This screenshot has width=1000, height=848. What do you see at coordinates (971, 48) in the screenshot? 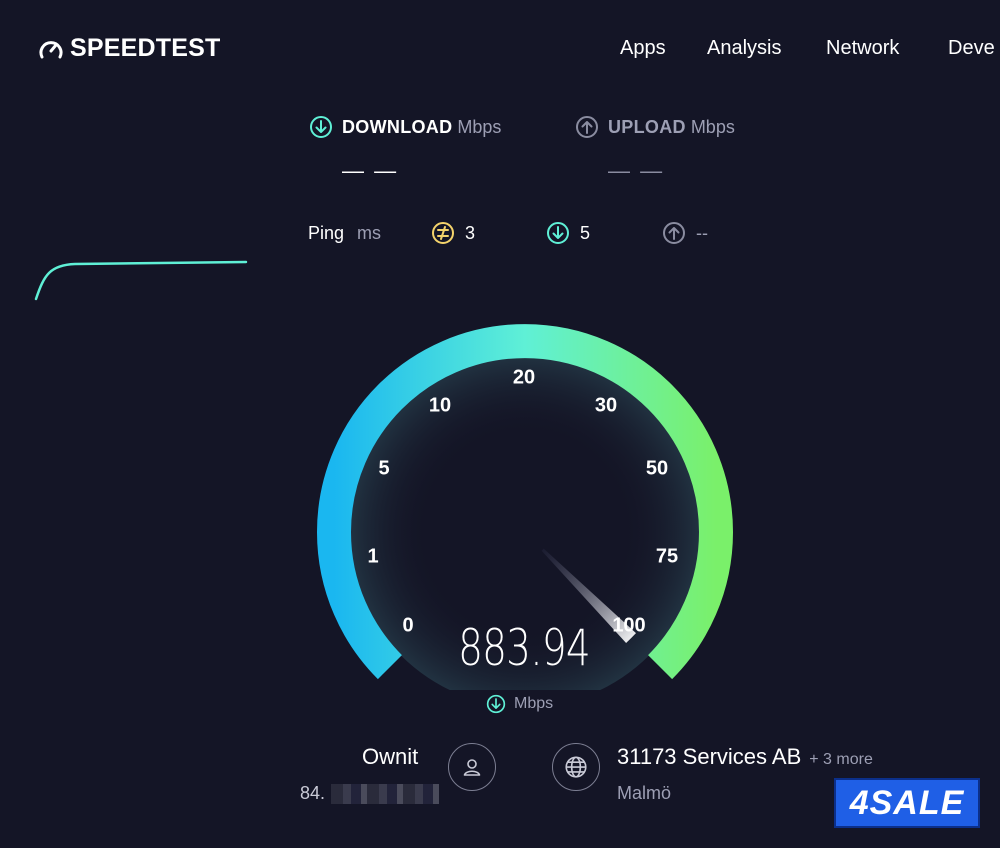
I see `nav-developers: Deve` at bounding box center [971, 48].